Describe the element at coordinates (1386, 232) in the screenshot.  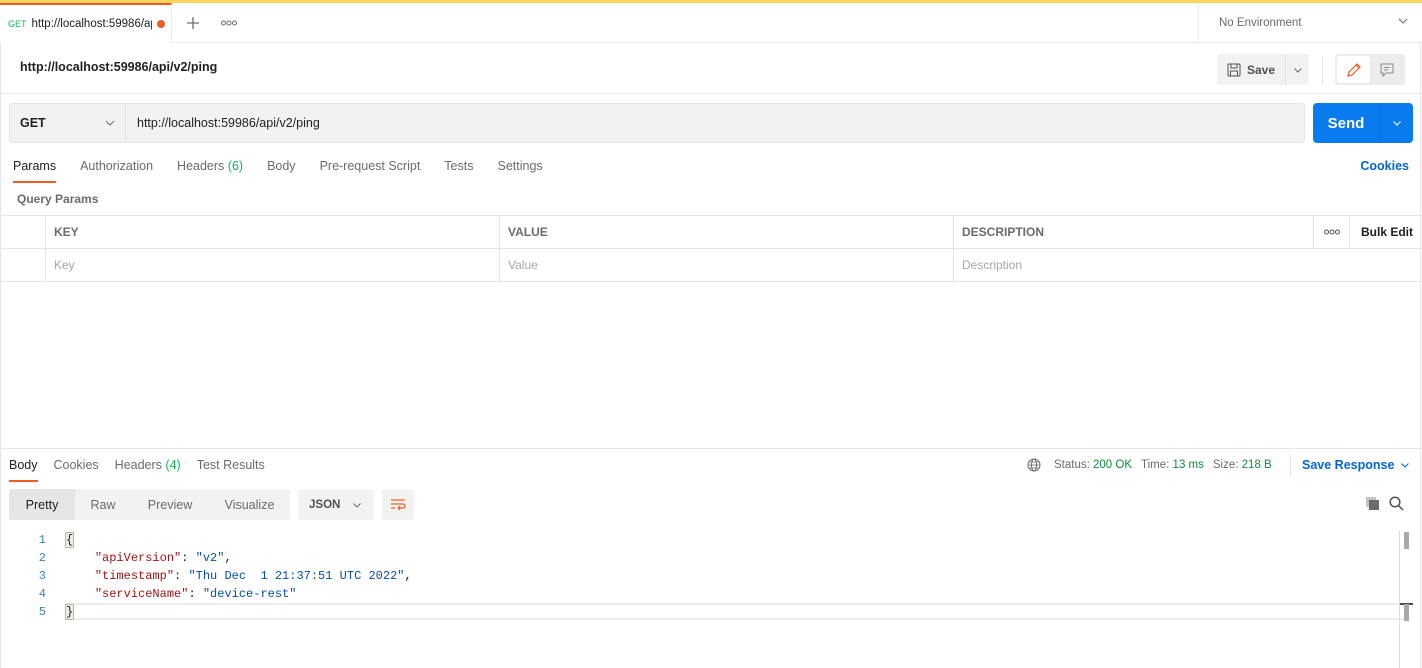
I see `bulk-edit-button: Bulk Edit` at that location.